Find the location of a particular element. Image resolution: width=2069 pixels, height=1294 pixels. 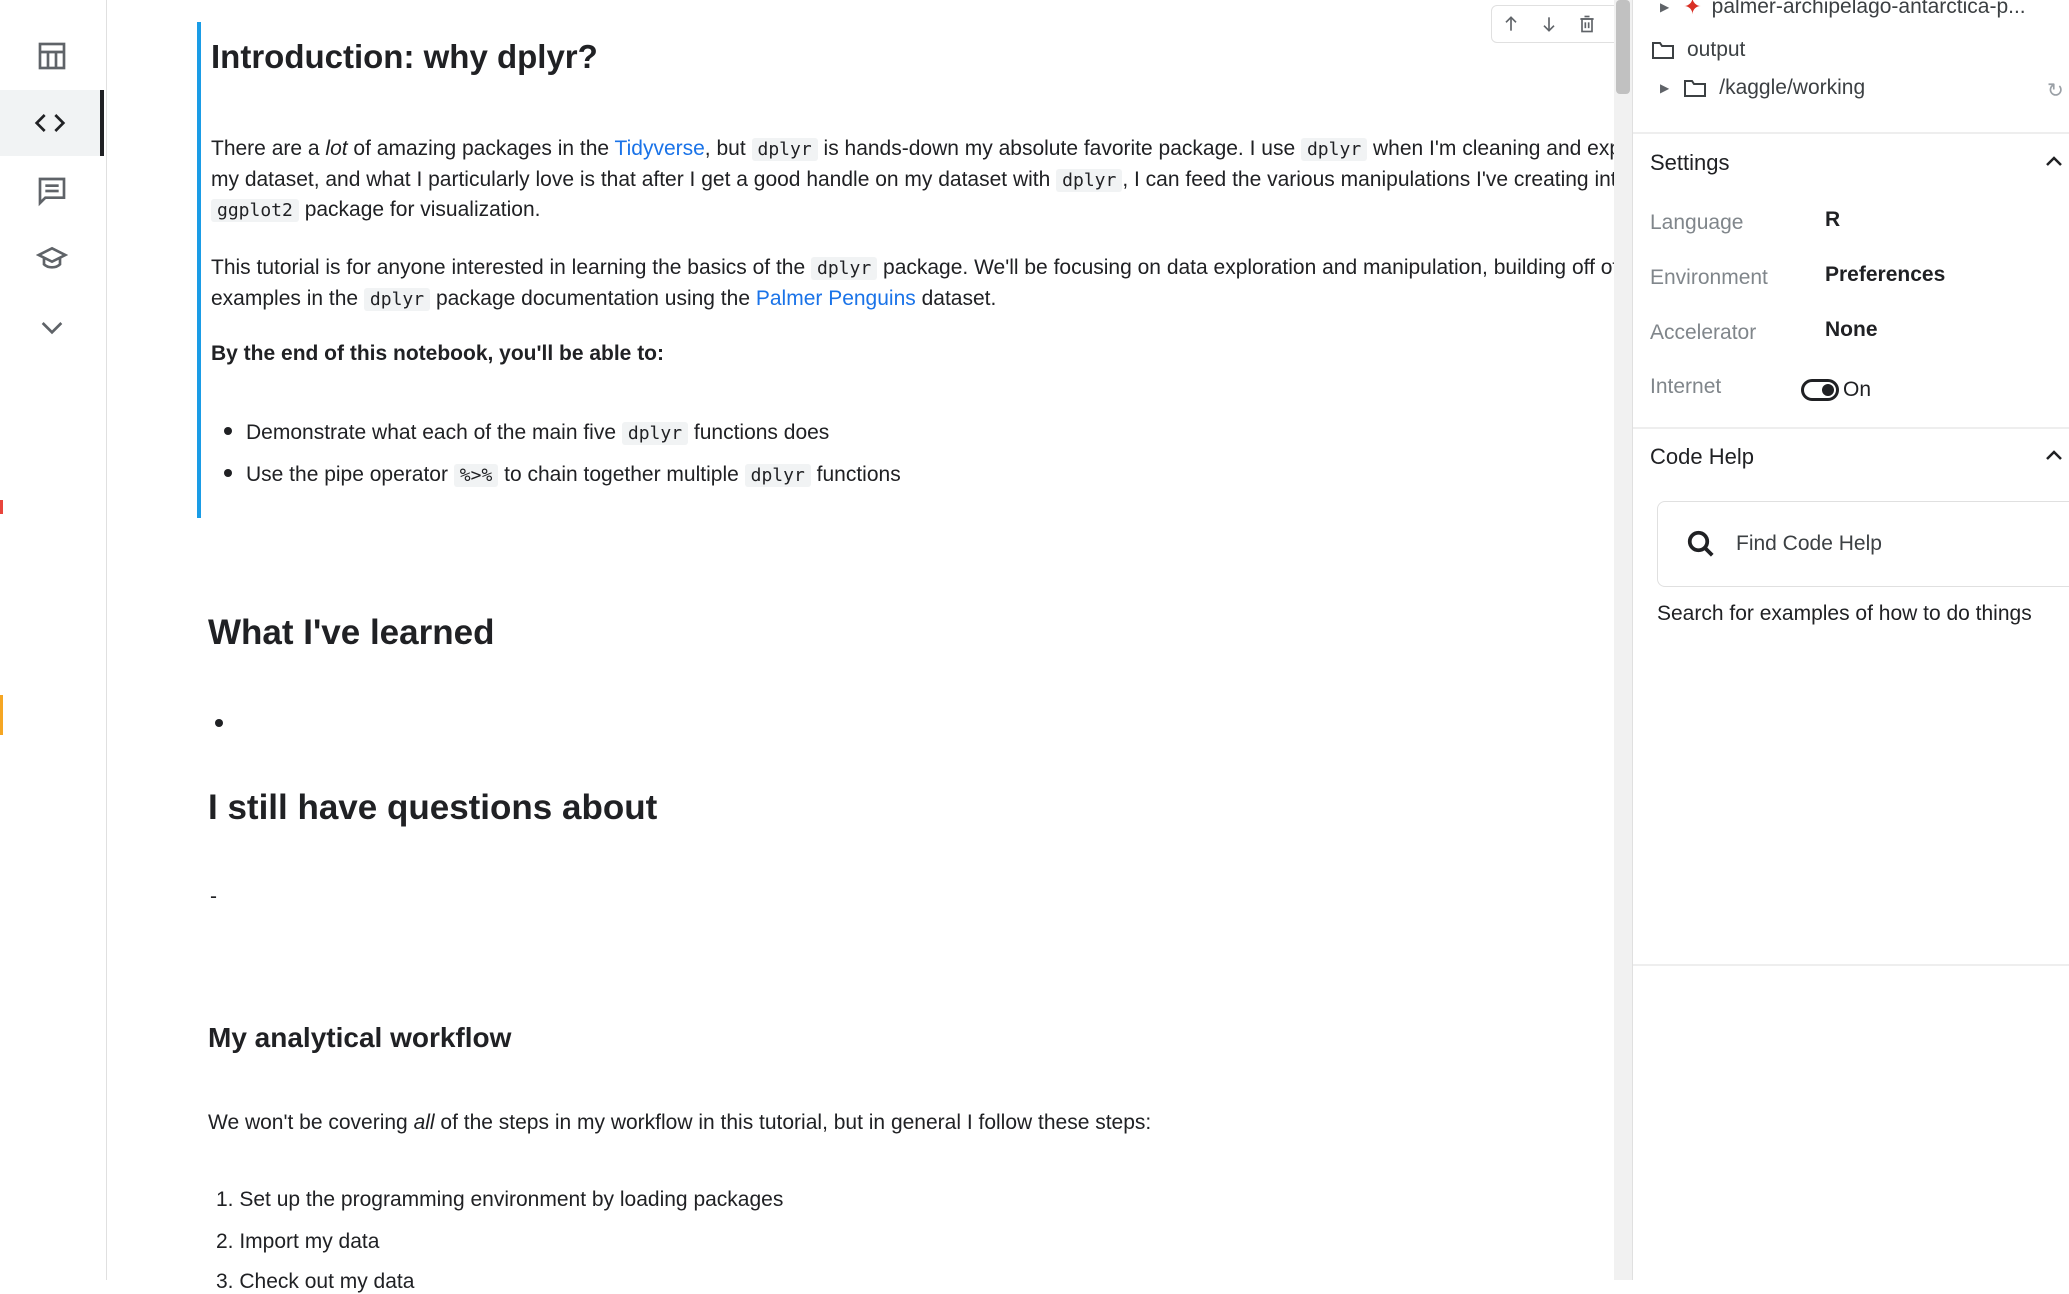

accelerator-label: Accelerator is located at coordinates (1703, 332).